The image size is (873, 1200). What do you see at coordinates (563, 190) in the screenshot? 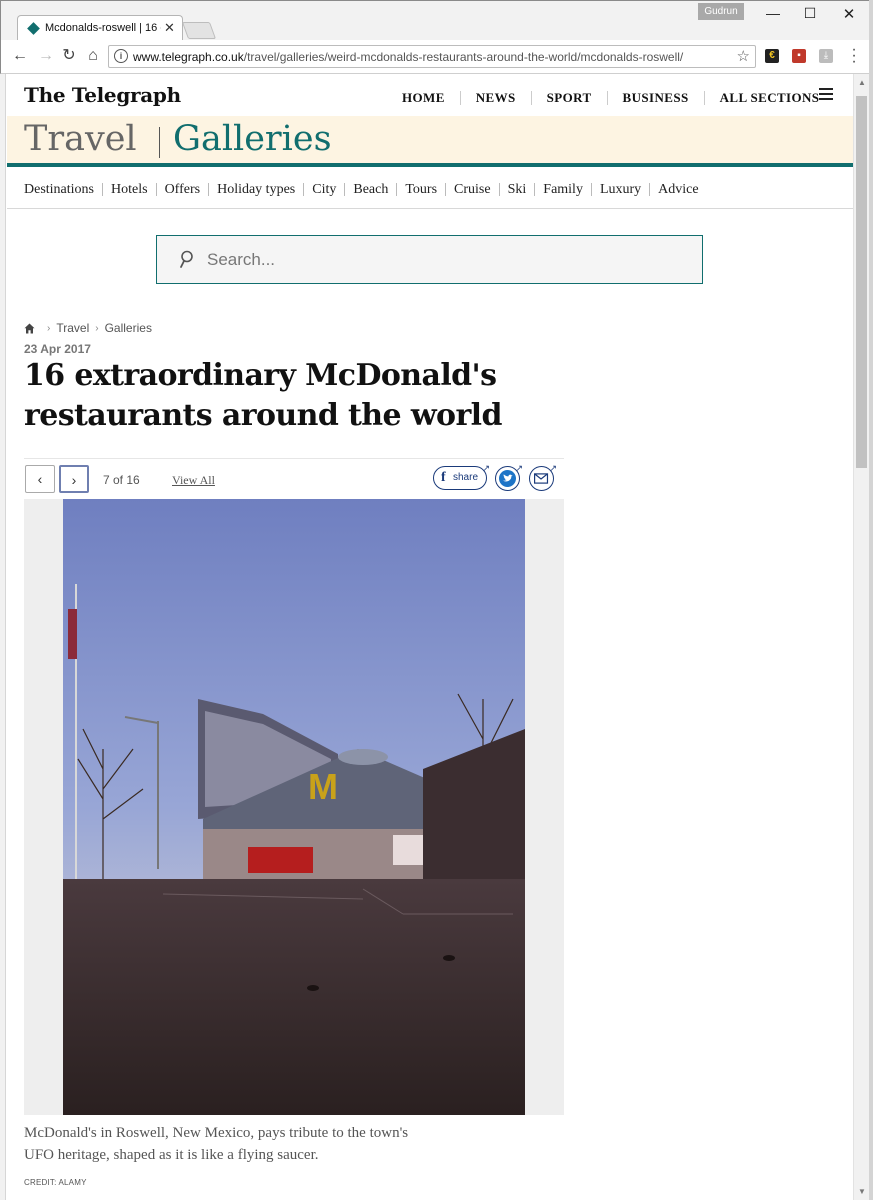
I see `subnav-family: Family` at bounding box center [563, 190].